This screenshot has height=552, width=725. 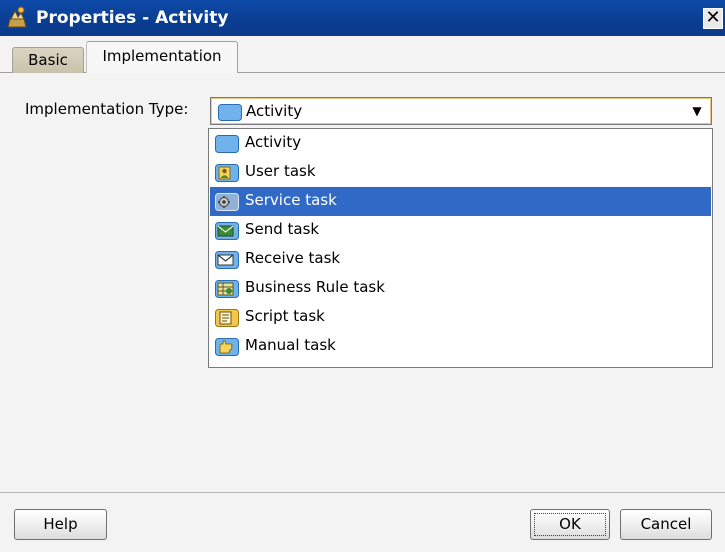 I want to click on manual-task-icon, so click(x=227, y=347).